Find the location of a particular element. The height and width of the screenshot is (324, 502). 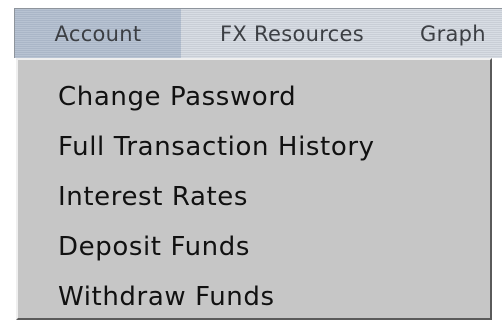

menu-item-full-transaction-history: Full Transaction History is located at coordinates (216, 147).